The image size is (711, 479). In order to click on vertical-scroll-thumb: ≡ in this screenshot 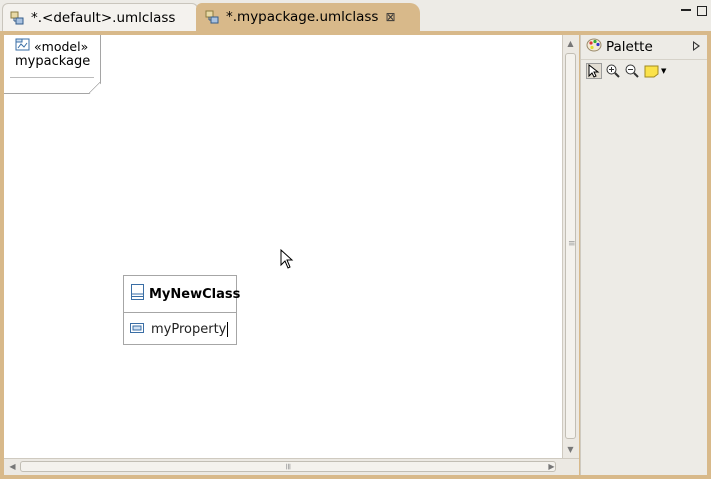, I will do `click(570, 246)`.